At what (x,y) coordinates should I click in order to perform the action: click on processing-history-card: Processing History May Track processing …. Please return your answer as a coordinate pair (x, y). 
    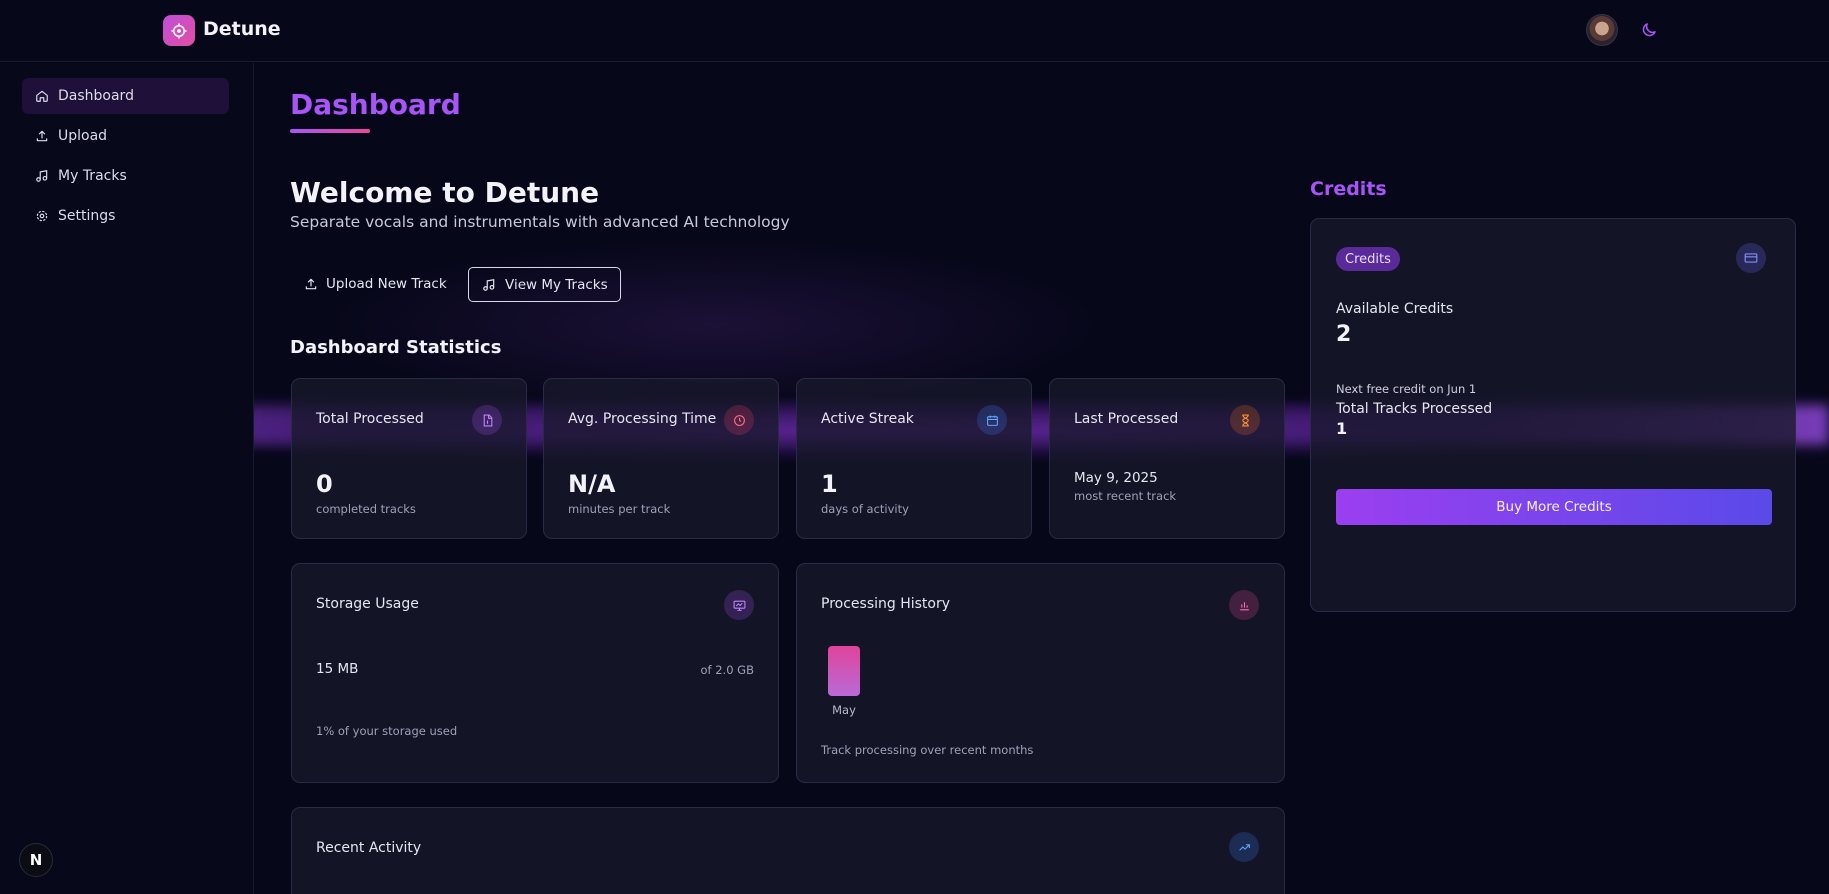
    Looking at the image, I should click on (1040, 673).